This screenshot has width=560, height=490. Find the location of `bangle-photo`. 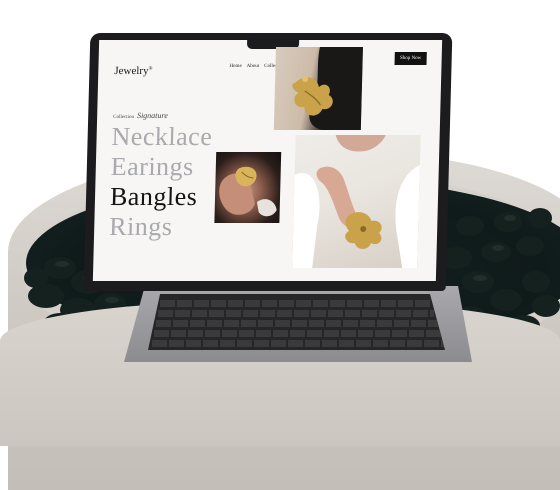

bangle-photo is located at coordinates (356, 201).